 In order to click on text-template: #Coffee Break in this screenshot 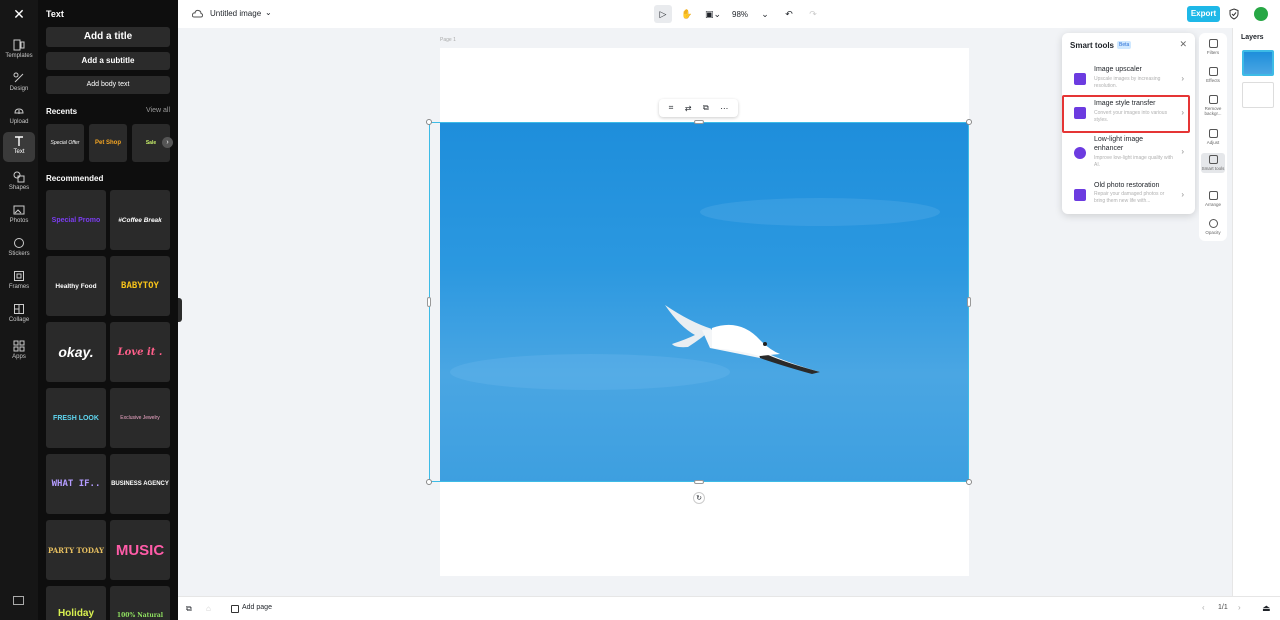, I will do `click(140, 220)`.